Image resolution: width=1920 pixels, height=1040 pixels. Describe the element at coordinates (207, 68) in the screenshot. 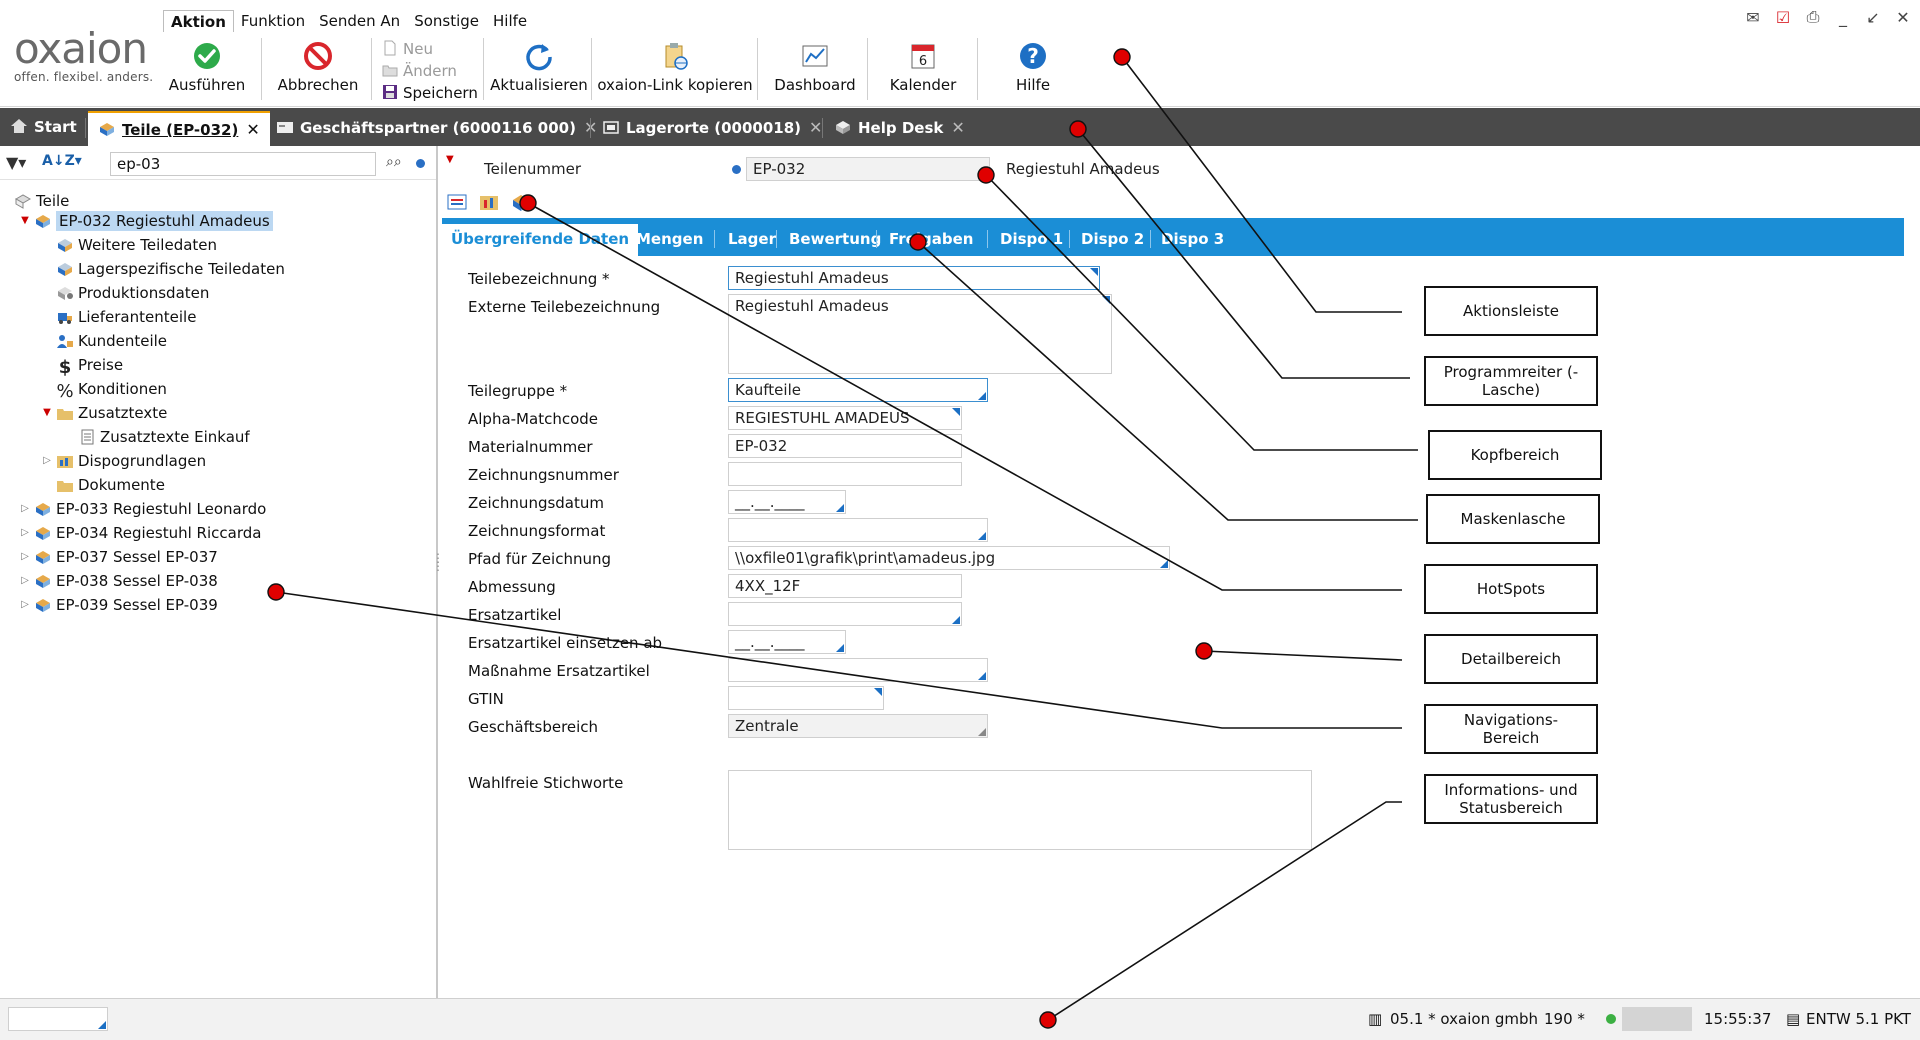

I see `execute-button: Ausführen` at that location.